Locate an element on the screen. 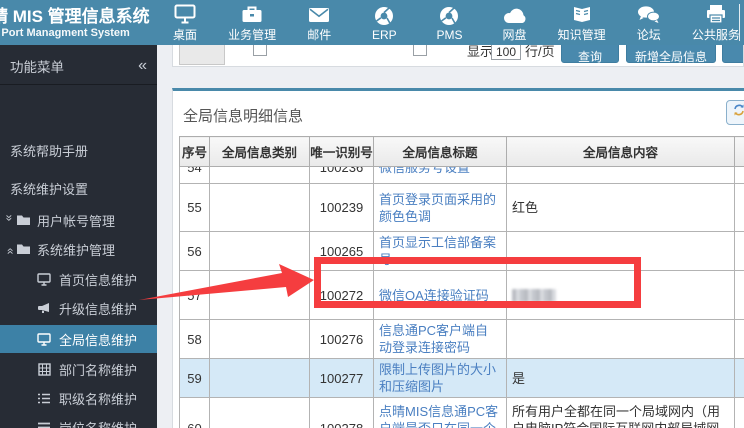 The image size is (744, 428). global-info-title-link: 点晴MIS信息通PC客户端是否只在同一个局域网内使用 is located at coordinates (438, 416).